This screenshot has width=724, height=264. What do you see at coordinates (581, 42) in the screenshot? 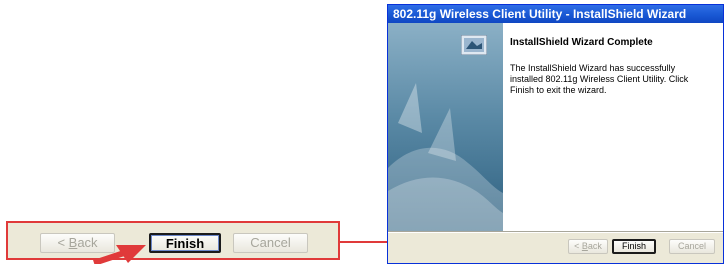
I see `wizard-heading: InstallShield Wizard Complete` at bounding box center [581, 42].